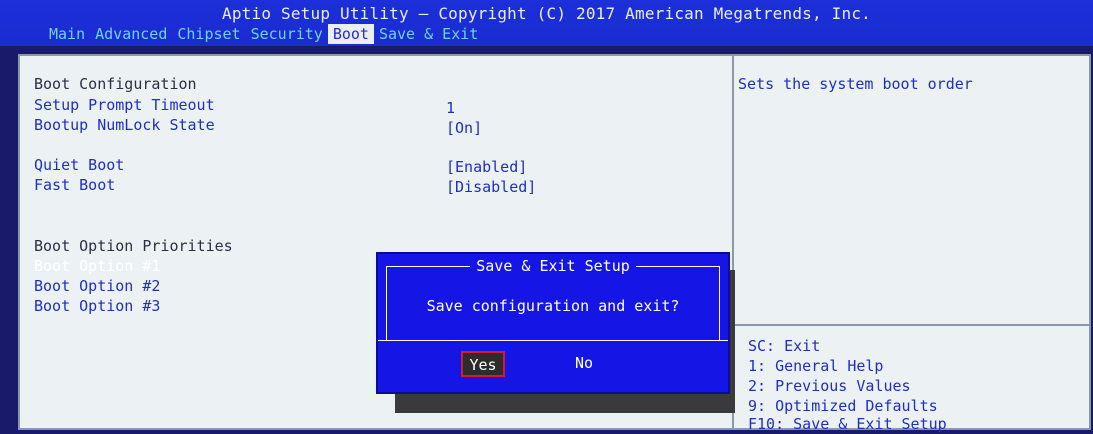  What do you see at coordinates (553, 340) in the screenshot?
I see `dialog-frame-separator` at bounding box center [553, 340].